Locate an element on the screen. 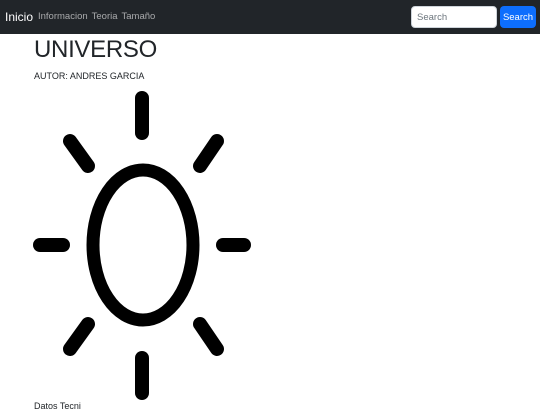 The height and width of the screenshot is (412, 540). nav-link-teoria: Teoria is located at coordinates (105, 17).